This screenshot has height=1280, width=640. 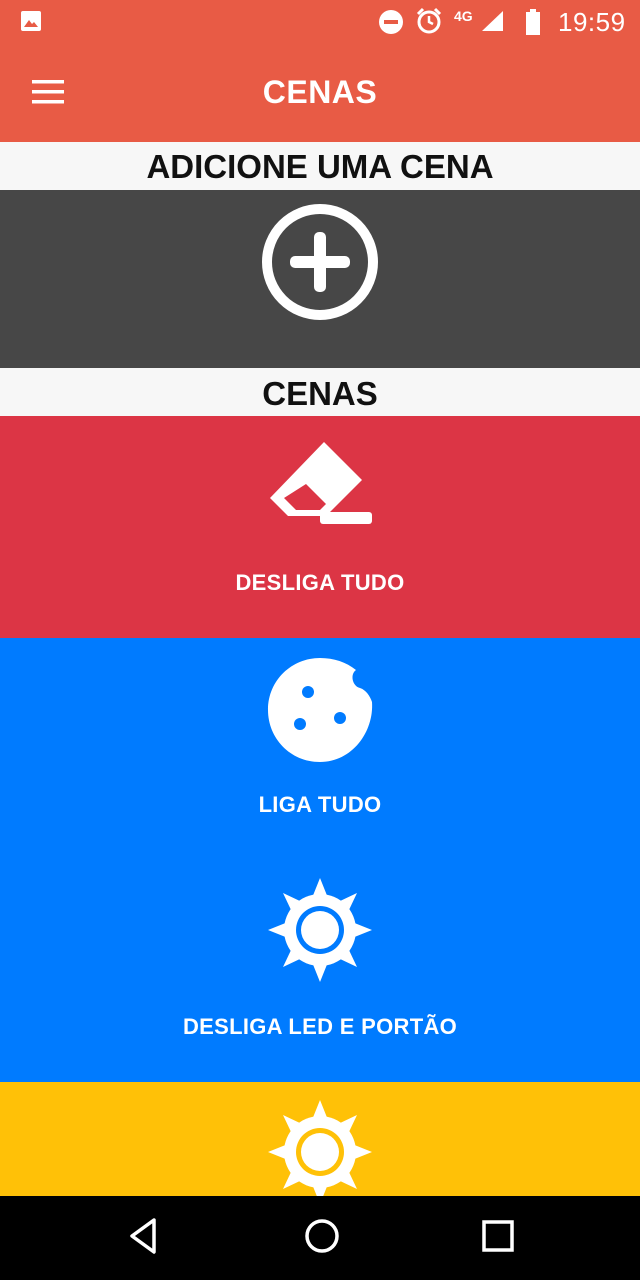 What do you see at coordinates (320, 166) in the screenshot?
I see `add-scene-heading: ADICIONE UMA CENA` at bounding box center [320, 166].